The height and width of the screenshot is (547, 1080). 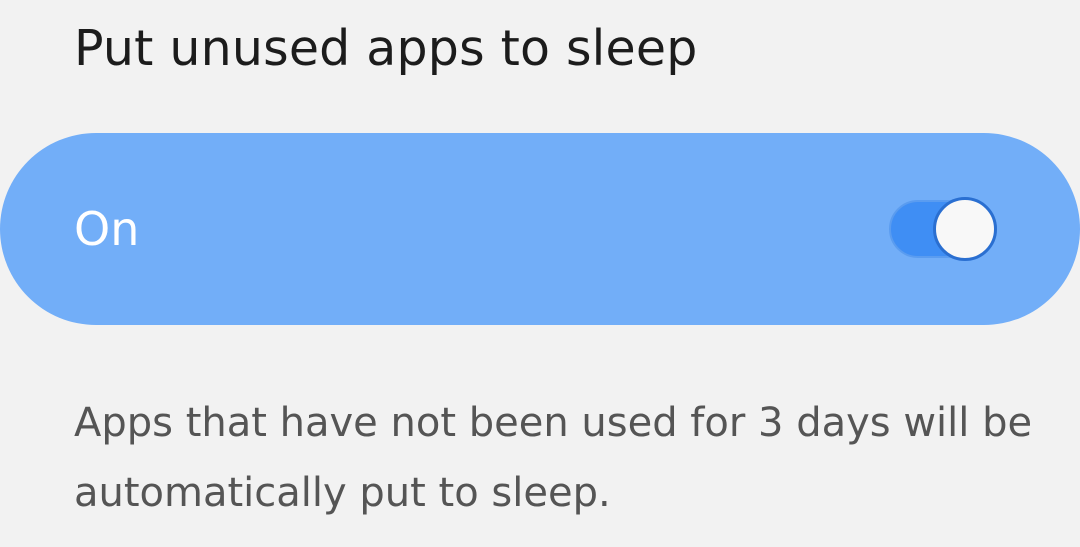 What do you see at coordinates (107, 229) in the screenshot?
I see `master-switch-label: On` at bounding box center [107, 229].